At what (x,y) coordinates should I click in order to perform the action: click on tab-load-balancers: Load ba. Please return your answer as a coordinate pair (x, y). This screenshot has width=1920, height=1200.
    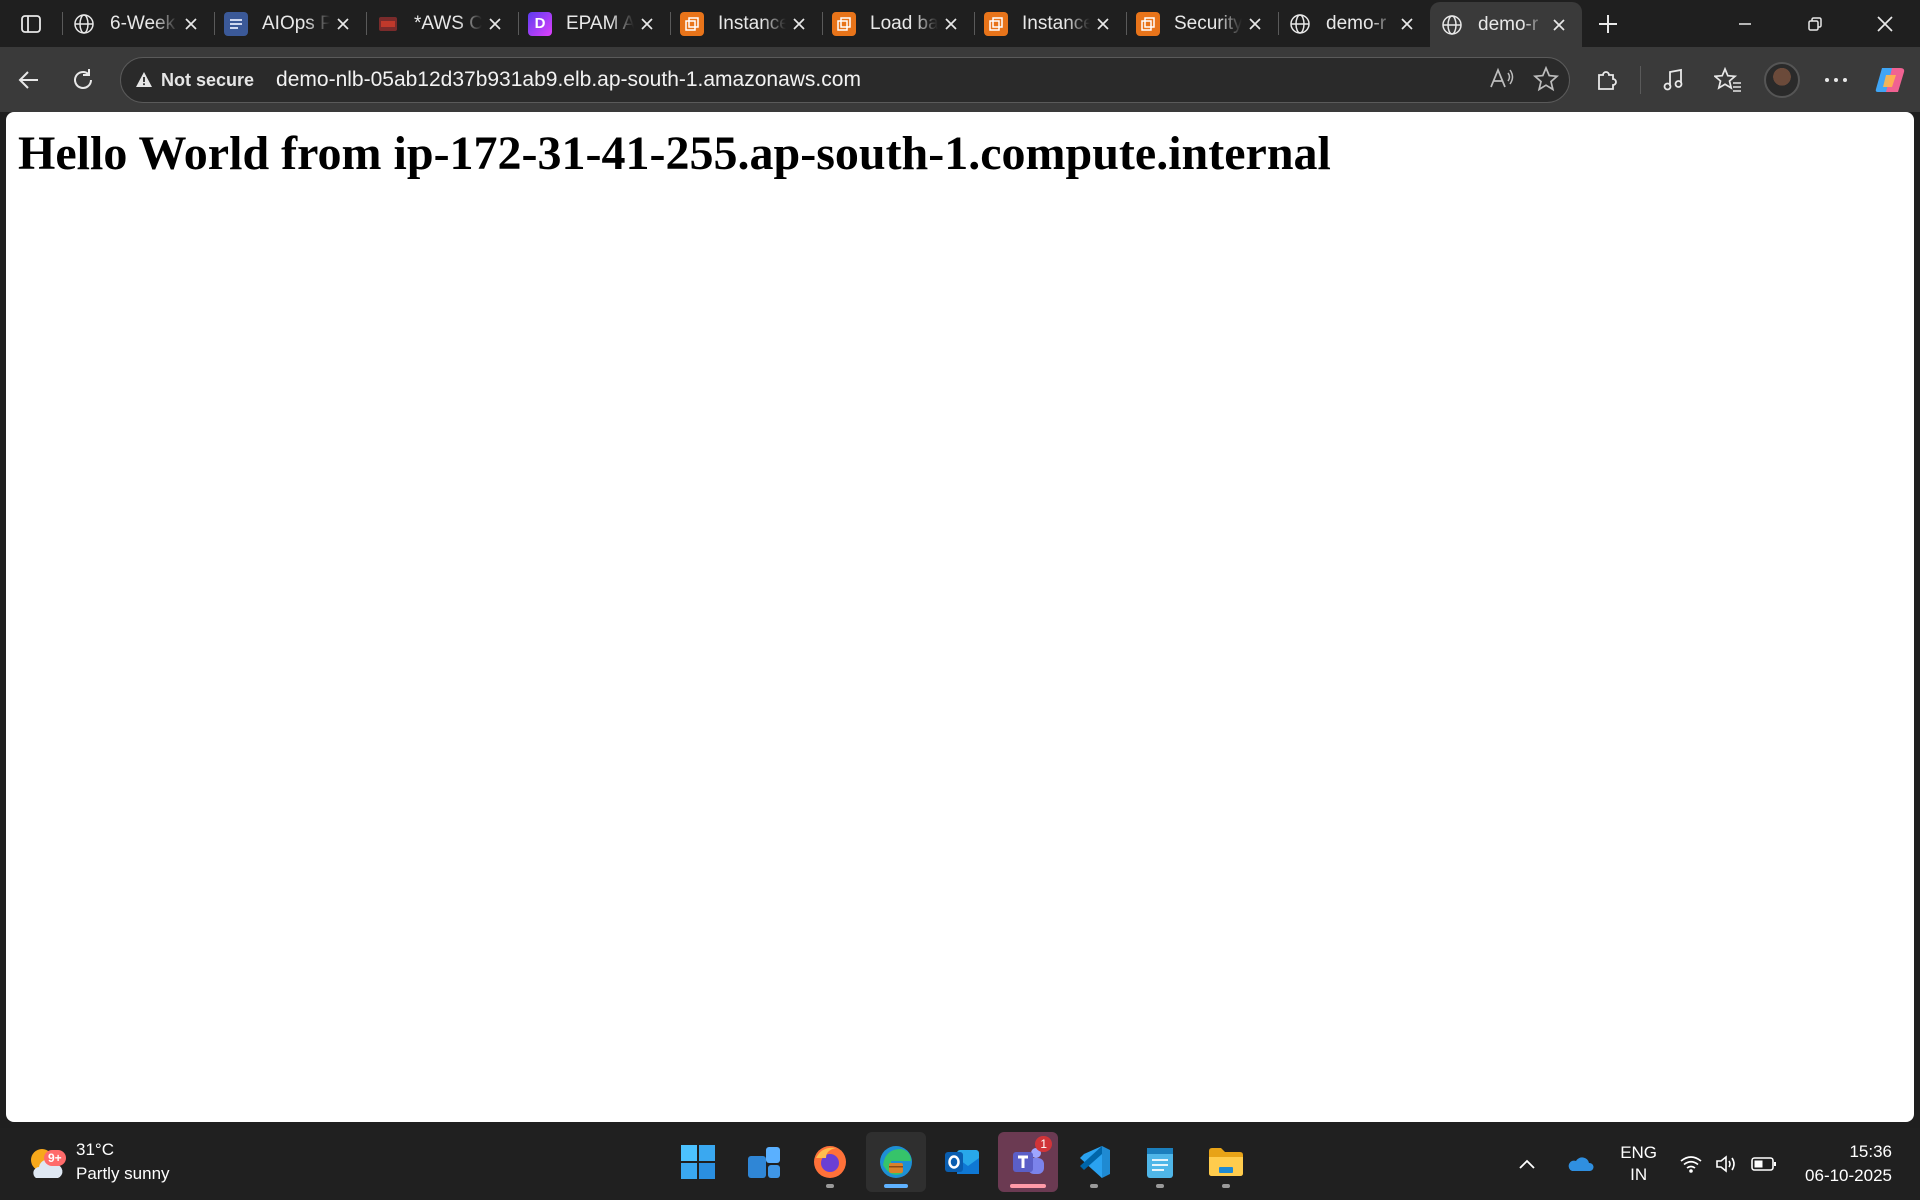
    Looking at the image, I should click on (898, 23).